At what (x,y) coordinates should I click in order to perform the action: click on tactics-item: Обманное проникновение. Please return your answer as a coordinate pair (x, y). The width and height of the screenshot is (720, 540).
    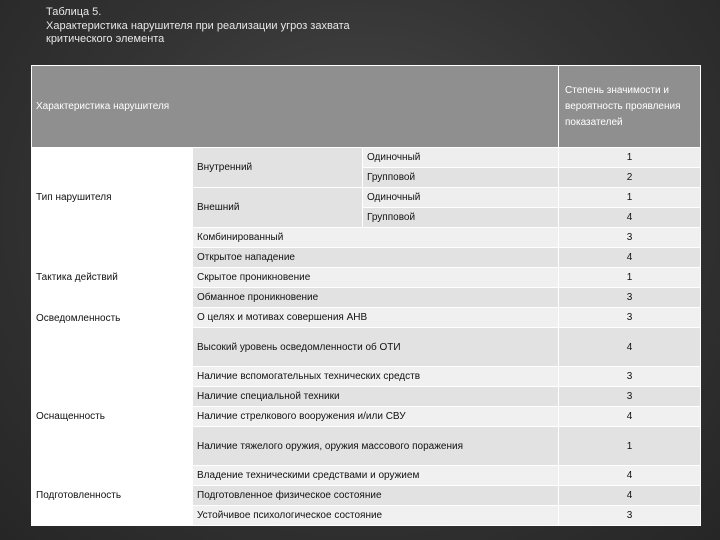
    Looking at the image, I should click on (375, 297).